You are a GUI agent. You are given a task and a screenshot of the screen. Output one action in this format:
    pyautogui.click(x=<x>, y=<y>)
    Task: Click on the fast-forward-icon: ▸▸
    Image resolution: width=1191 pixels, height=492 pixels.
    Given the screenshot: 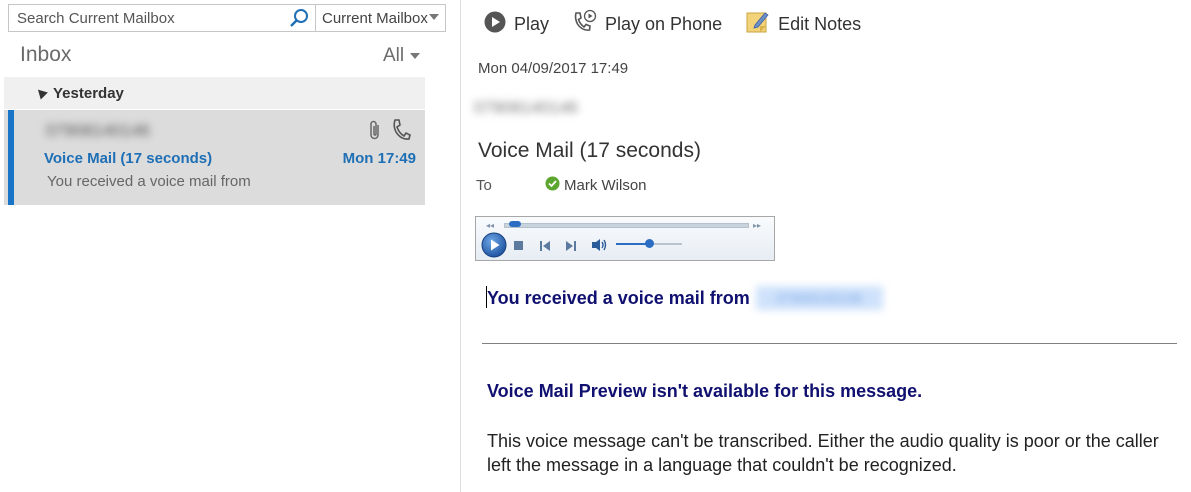 What is the action you would take?
    pyautogui.click(x=757, y=225)
    